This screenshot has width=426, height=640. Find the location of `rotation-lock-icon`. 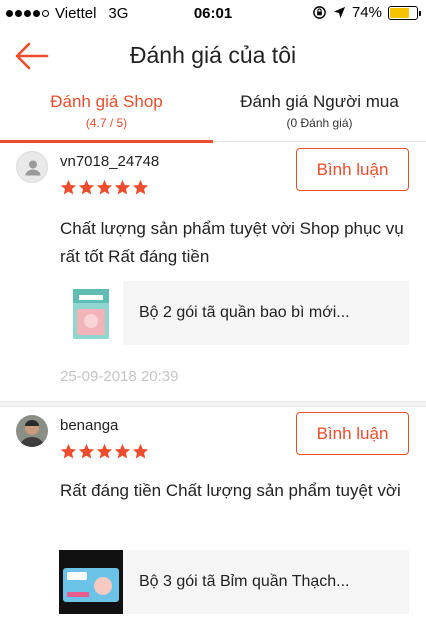

rotation-lock-icon is located at coordinates (319, 12).